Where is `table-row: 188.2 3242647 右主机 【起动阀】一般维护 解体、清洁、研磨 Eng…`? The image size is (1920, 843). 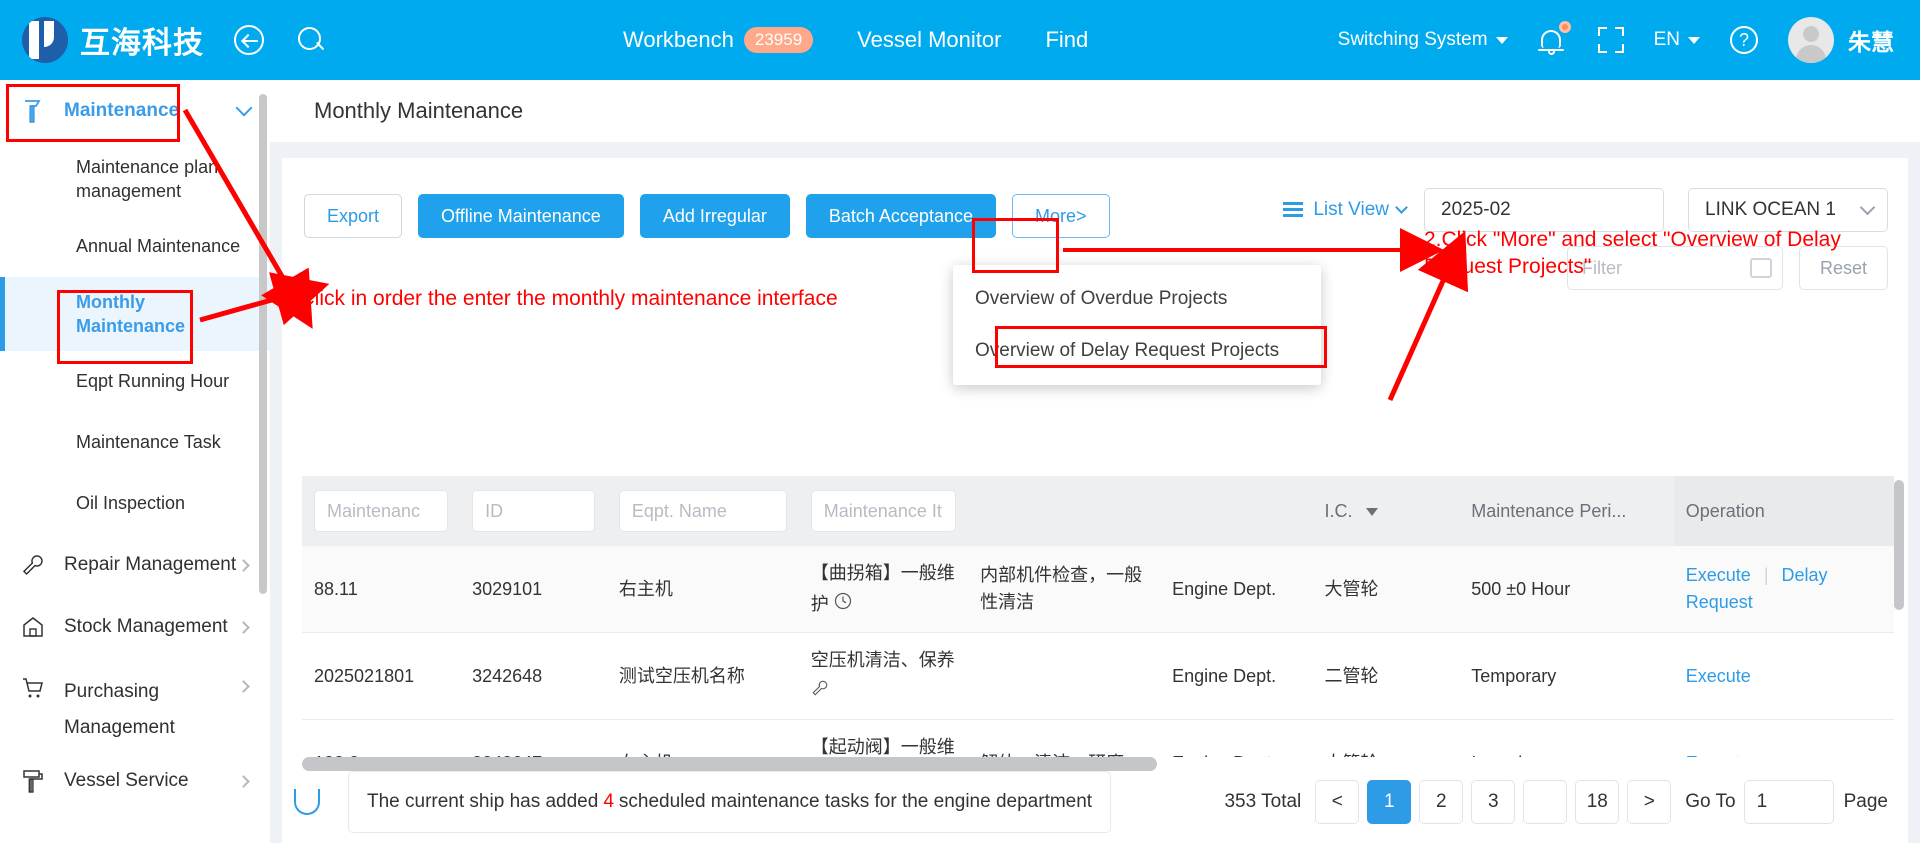 table-row: 188.2 3242647 右主机 【起动阀】一般维护 解体、清洁、研磨 Eng… is located at coordinates (1098, 738).